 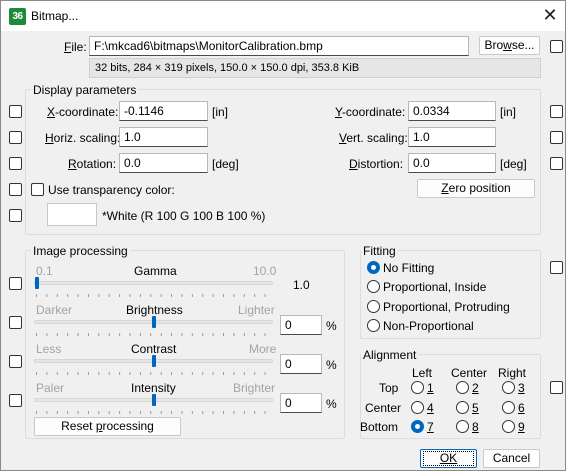 I want to click on color-checkbox, so click(x=15, y=215).